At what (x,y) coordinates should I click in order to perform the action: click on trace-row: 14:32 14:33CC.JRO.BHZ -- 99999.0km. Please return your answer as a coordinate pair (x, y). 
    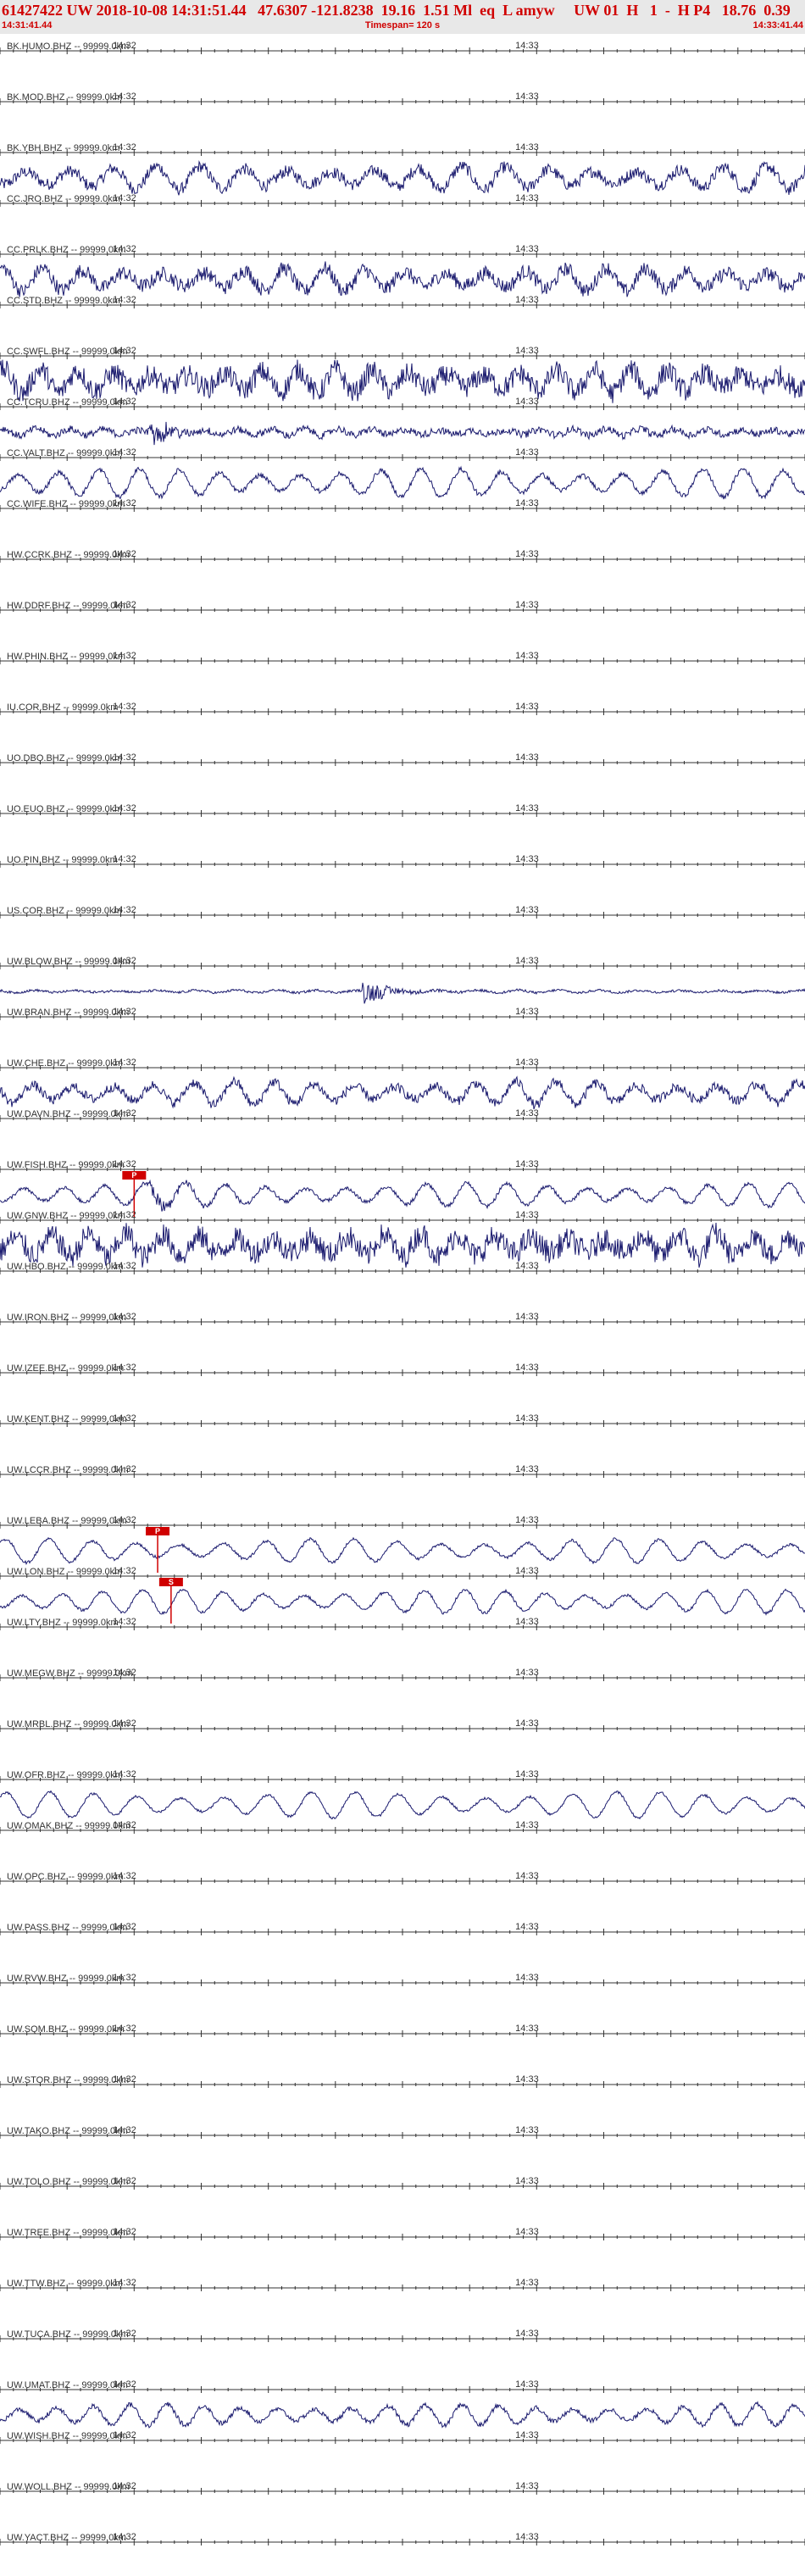
    Looking at the image, I should click on (402, 200).